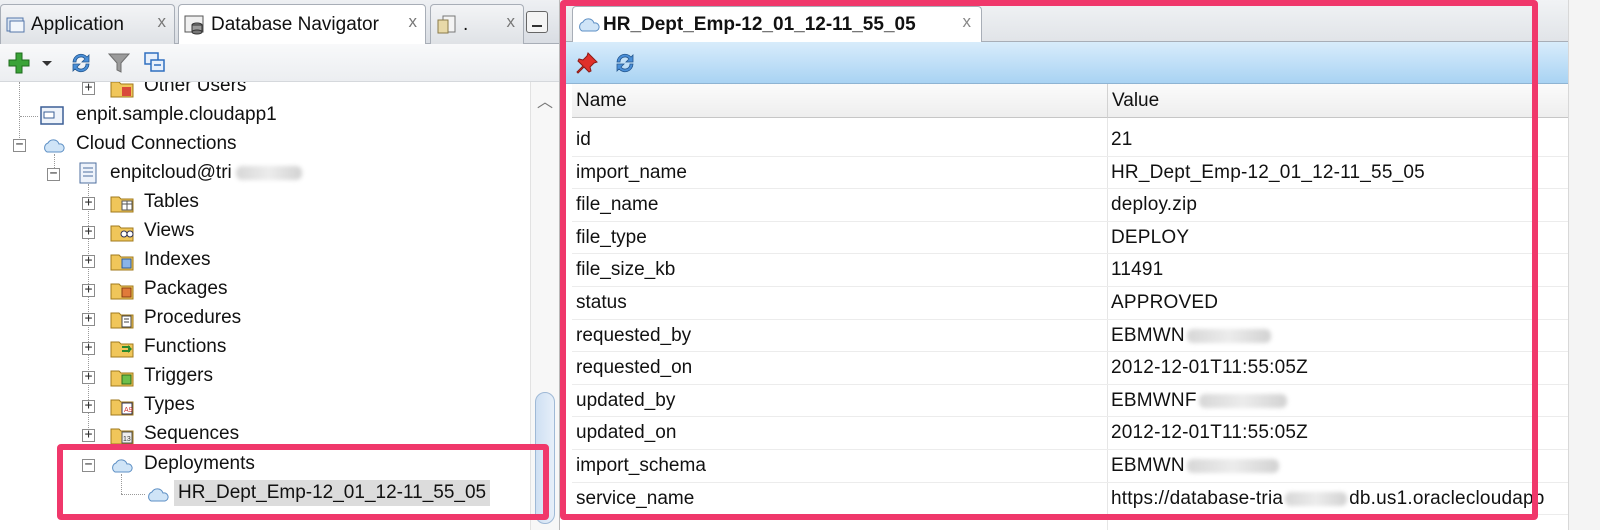 The height and width of the screenshot is (530, 1600). Describe the element at coordinates (122, 233) in the screenshot. I see `views-folder-icon` at that location.